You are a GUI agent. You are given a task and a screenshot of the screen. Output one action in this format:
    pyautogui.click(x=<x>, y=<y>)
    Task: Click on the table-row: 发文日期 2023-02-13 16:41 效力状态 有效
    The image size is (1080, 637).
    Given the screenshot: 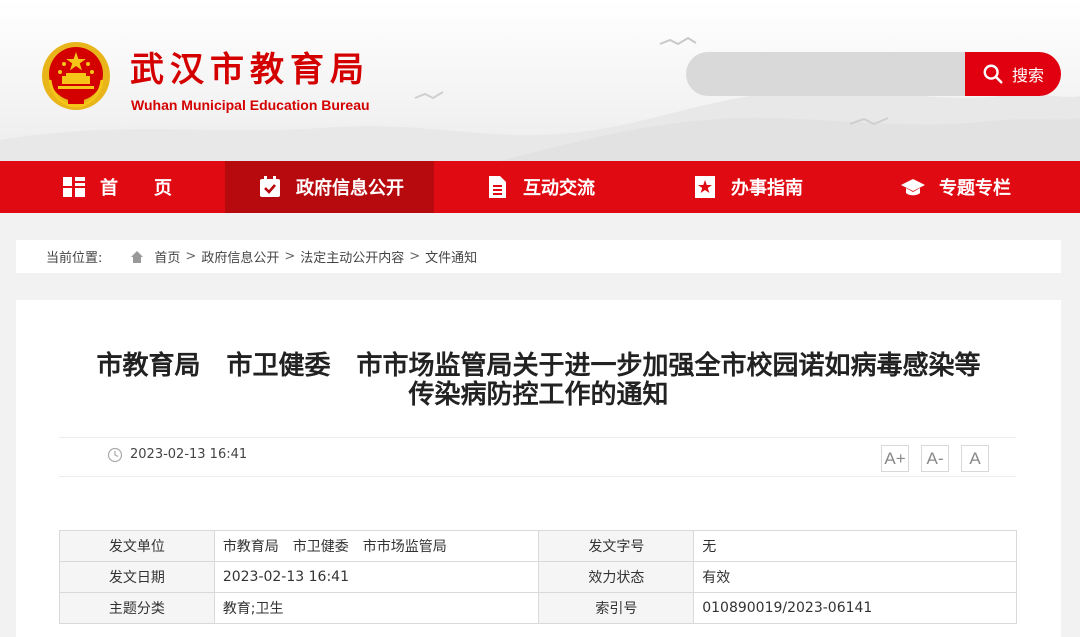 What is the action you would take?
    pyautogui.click(x=538, y=577)
    